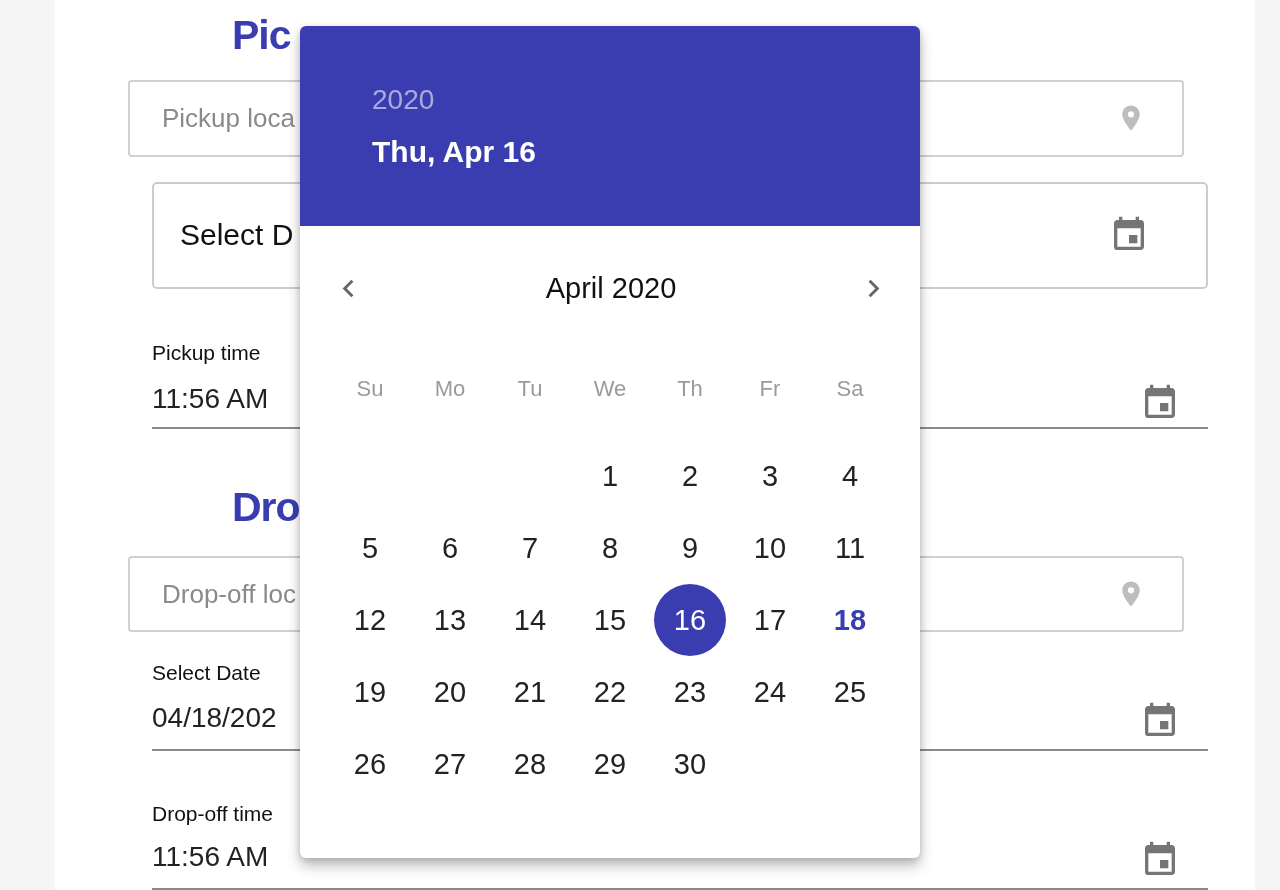 The width and height of the screenshot is (1280, 890). Describe the element at coordinates (206, 673) in the screenshot. I see `field-label: Select Date` at that location.